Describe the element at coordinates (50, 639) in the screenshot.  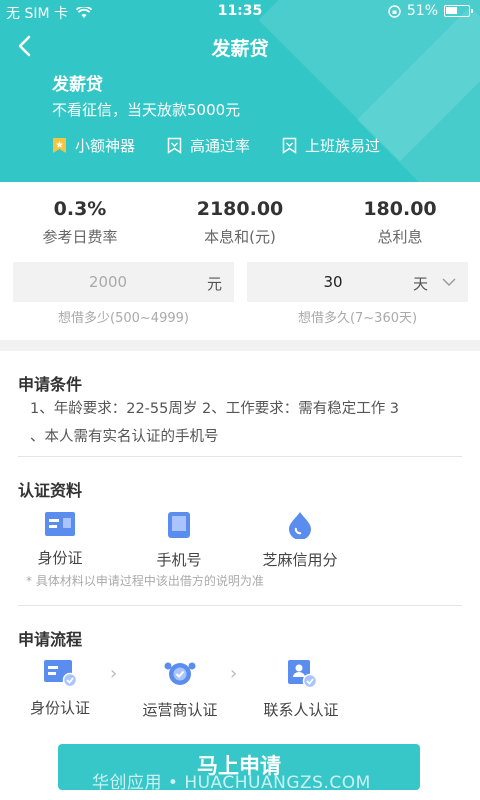
I see `process-title: 申请流程` at that location.